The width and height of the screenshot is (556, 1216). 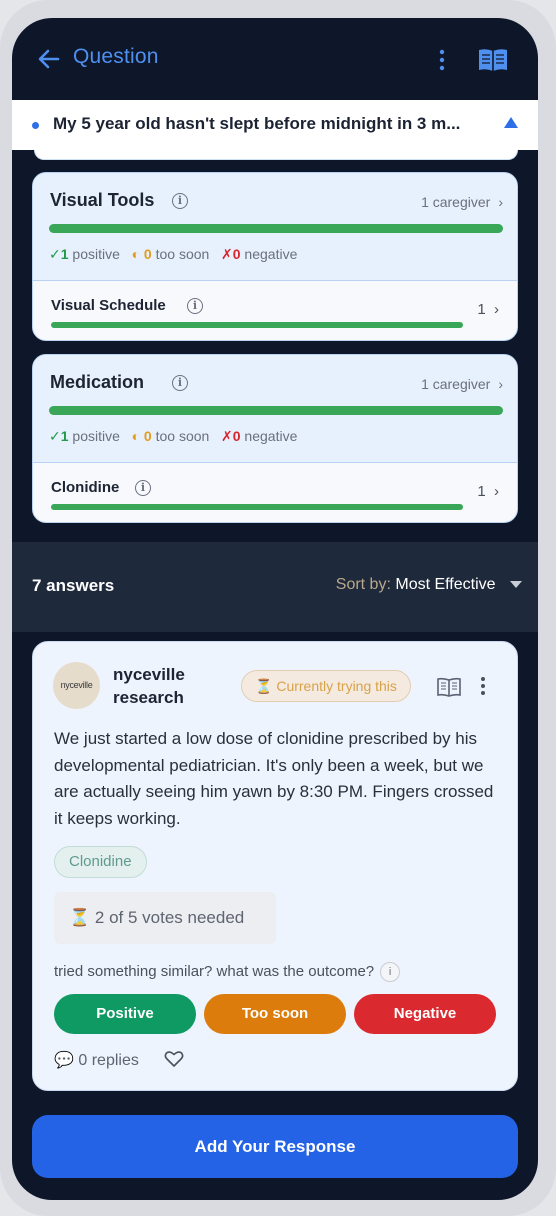 I want to click on speech-bubble-icon: 💬, so click(x=64, y=1060).